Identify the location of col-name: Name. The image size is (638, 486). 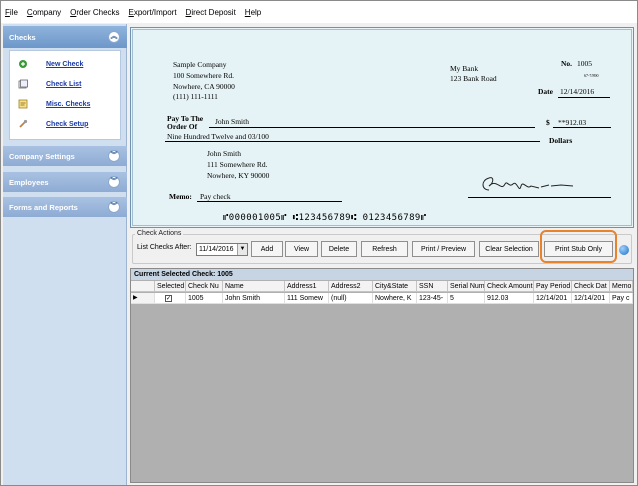
(254, 286).